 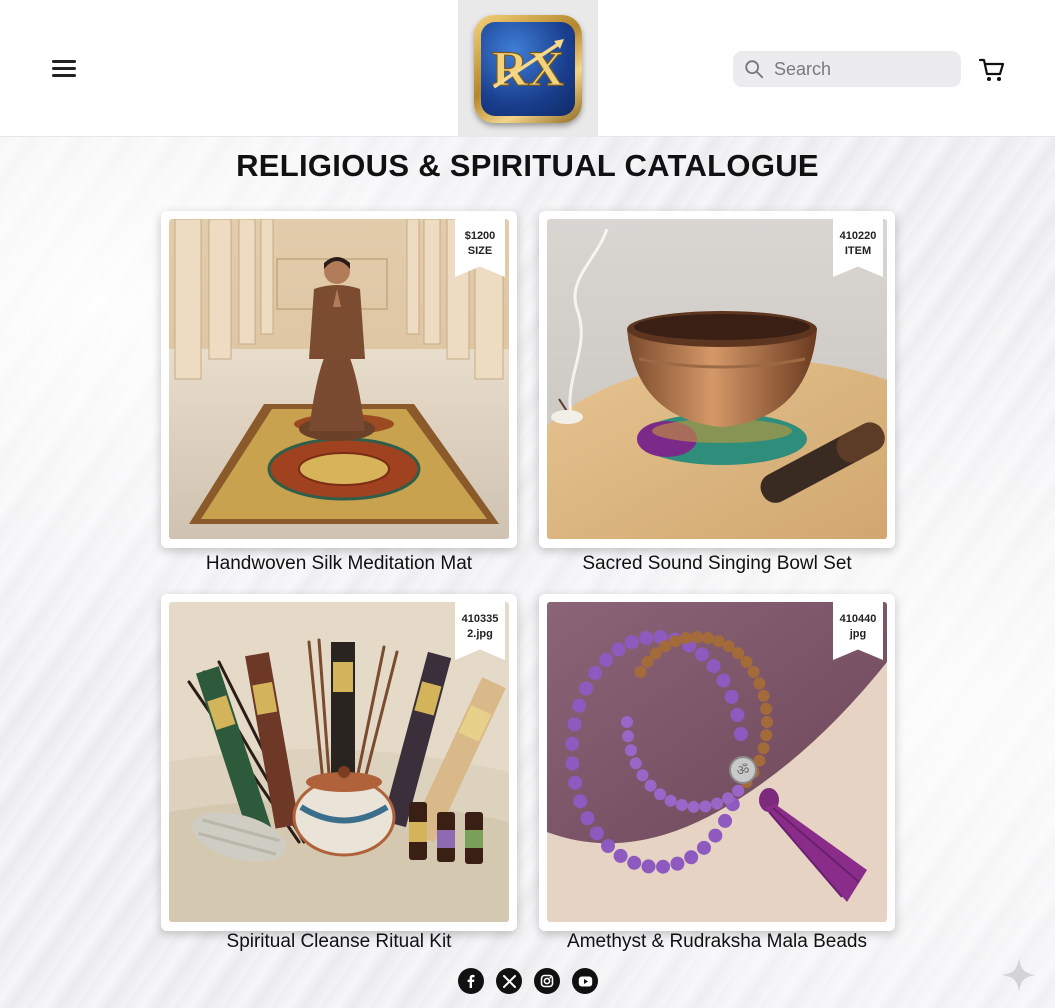 What do you see at coordinates (1019, 975) in the screenshot?
I see `sparkle-icon` at bounding box center [1019, 975].